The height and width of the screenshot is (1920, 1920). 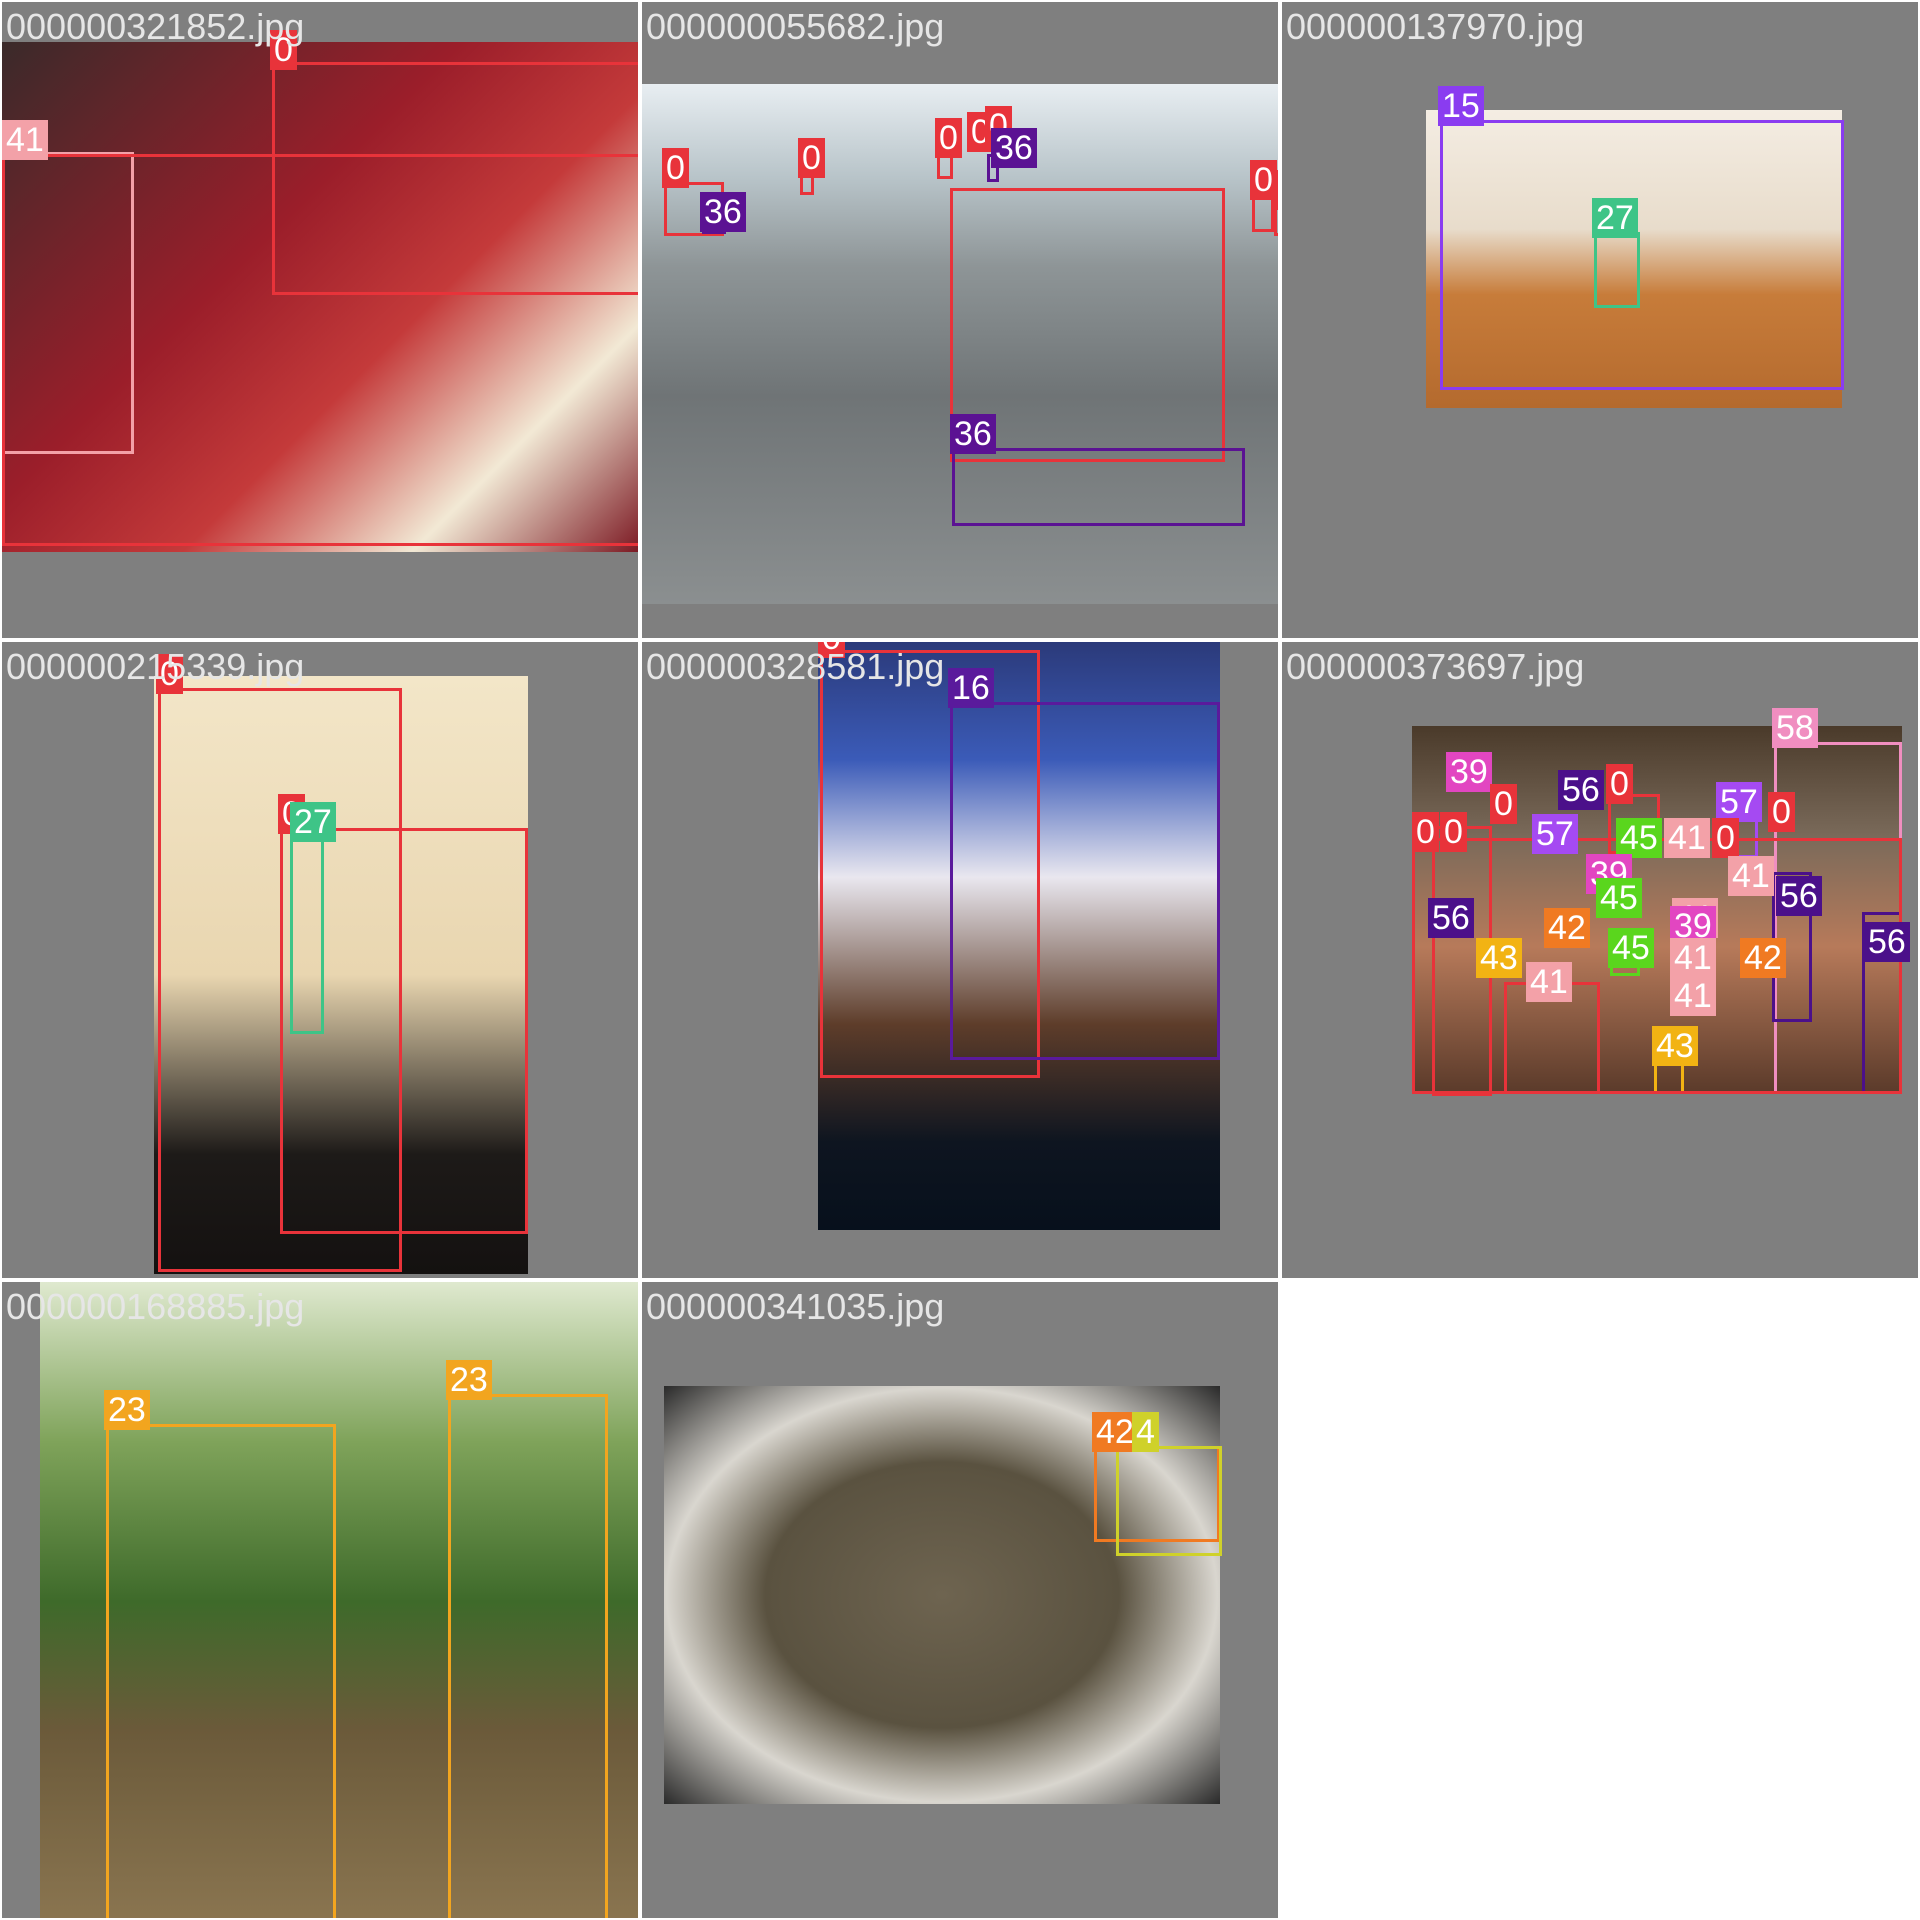 What do you see at coordinates (155, 1306) in the screenshot?
I see `filename-label: 000000168885.jpg` at bounding box center [155, 1306].